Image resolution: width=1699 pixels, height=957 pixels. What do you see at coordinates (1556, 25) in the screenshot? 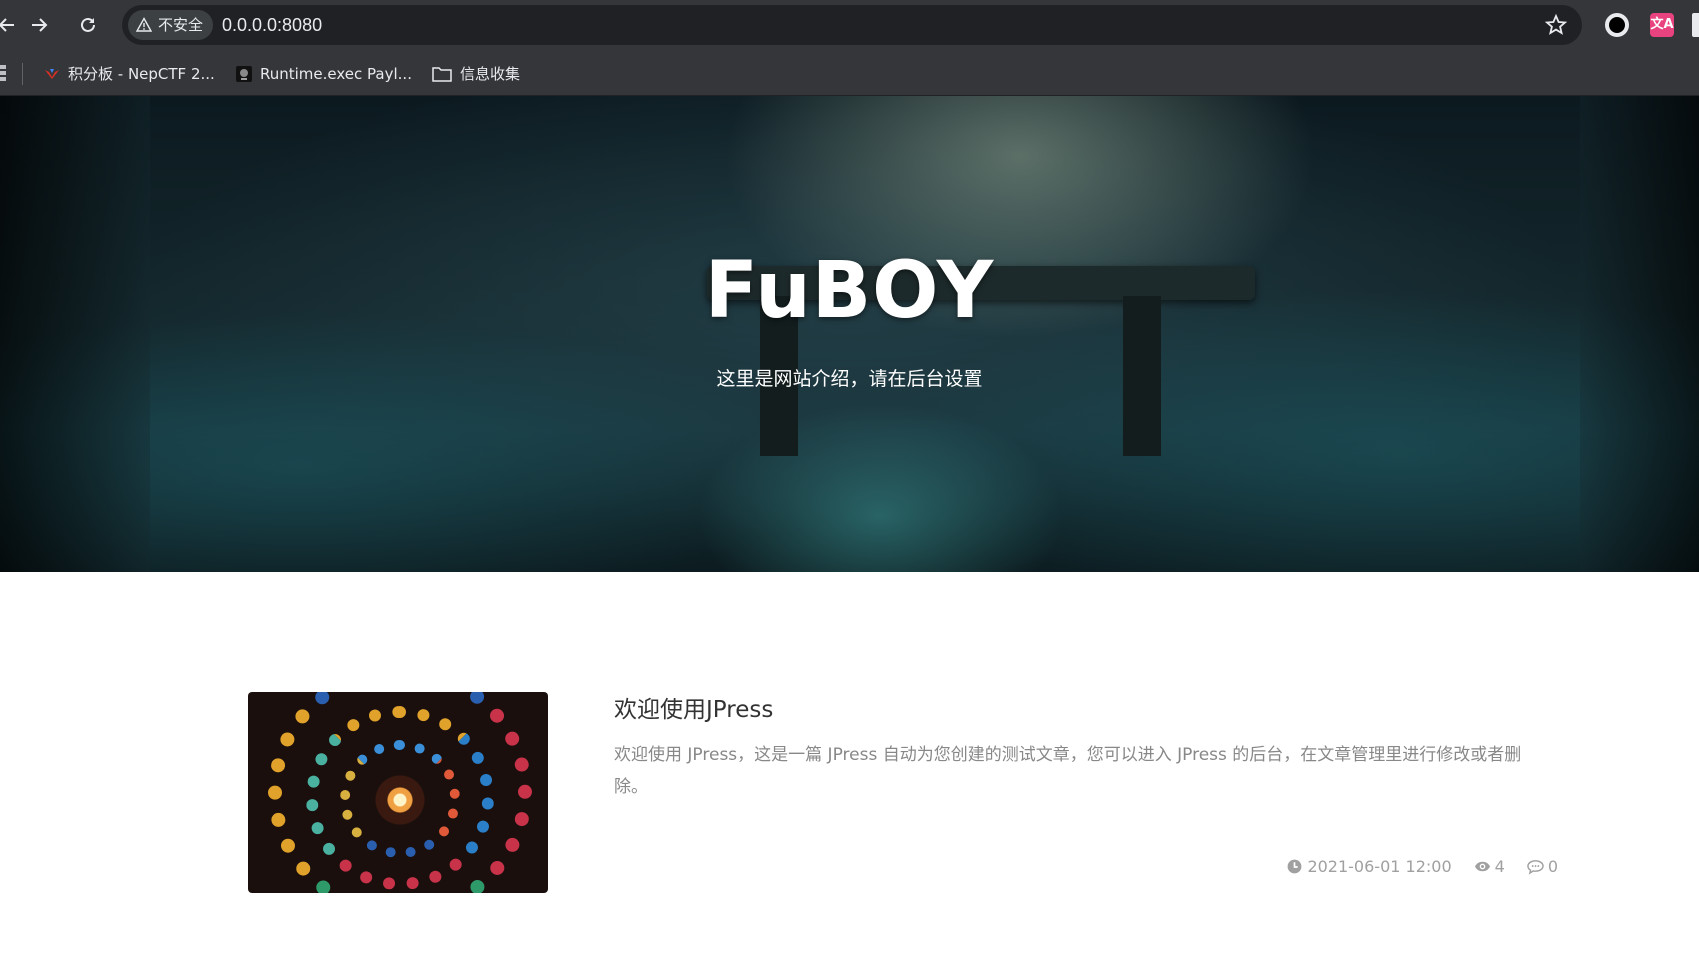
I see `bookmark-star-icon` at bounding box center [1556, 25].